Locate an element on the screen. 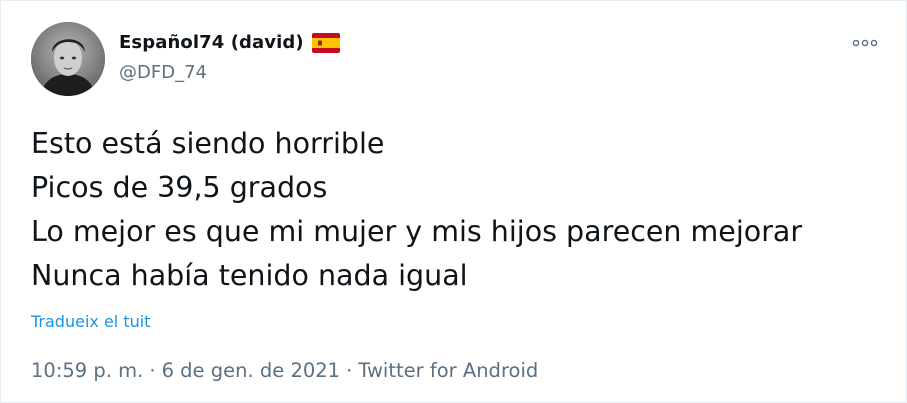  profile-photo is located at coordinates (68, 59).